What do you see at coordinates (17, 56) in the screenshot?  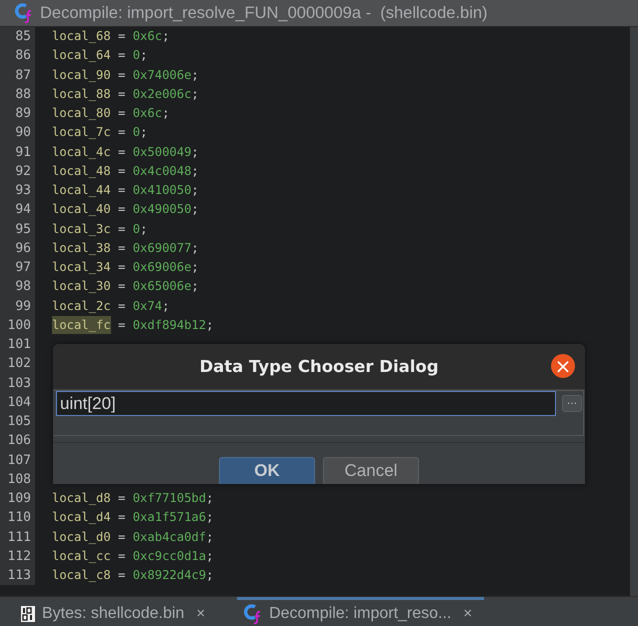 I see `line-number: 86` at bounding box center [17, 56].